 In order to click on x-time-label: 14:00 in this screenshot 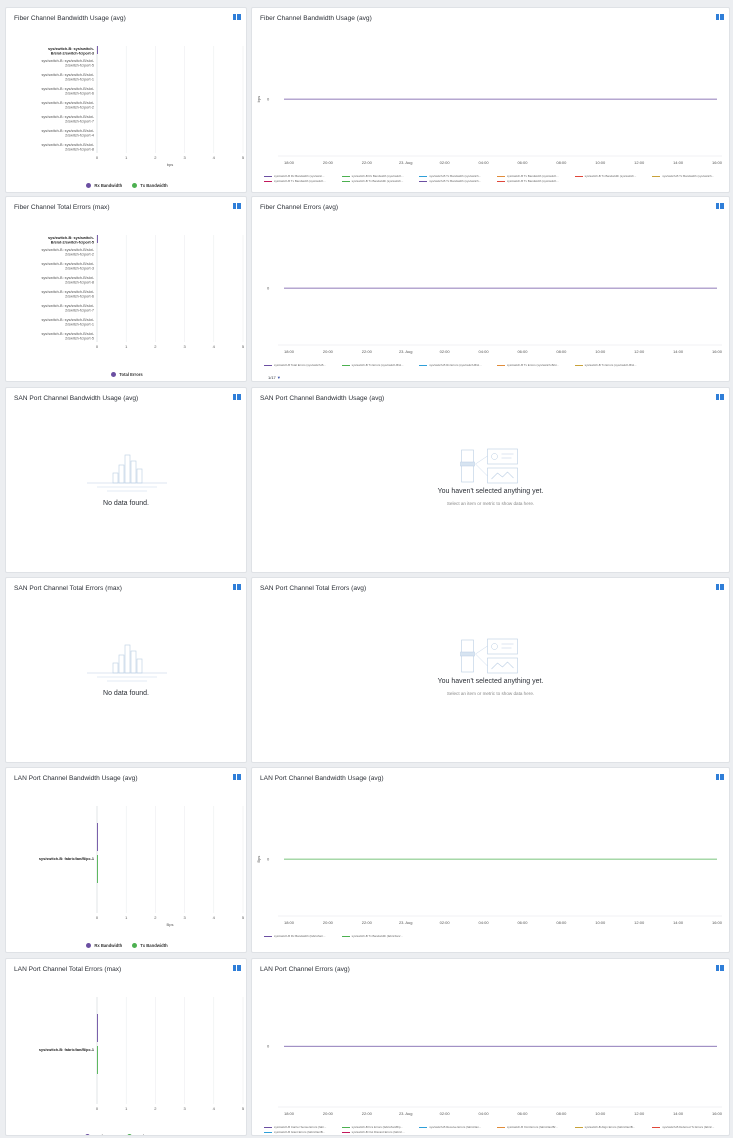, I will do `click(678, 162)`.